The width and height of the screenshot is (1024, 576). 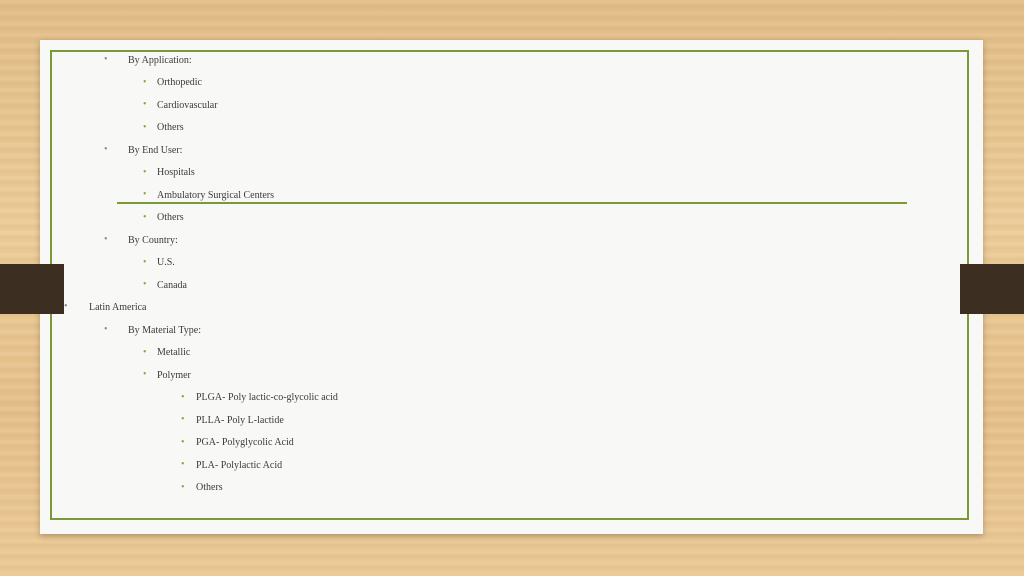 I want to click on right-tab, so click(x=992, y=289).